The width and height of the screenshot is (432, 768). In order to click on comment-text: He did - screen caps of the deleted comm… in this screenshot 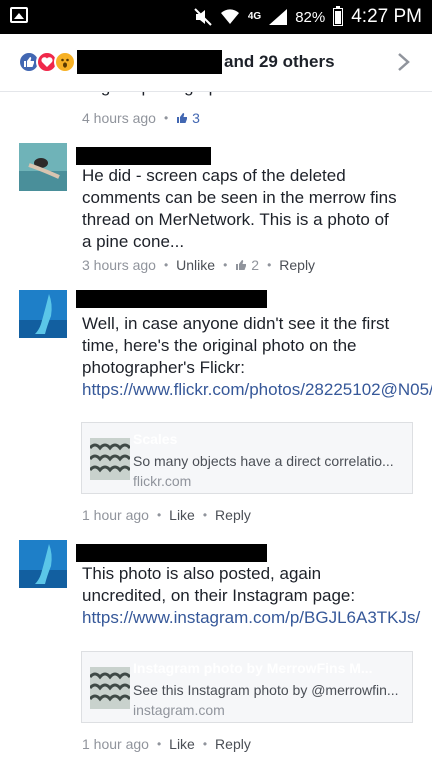, I will do `click(242, 208)`.